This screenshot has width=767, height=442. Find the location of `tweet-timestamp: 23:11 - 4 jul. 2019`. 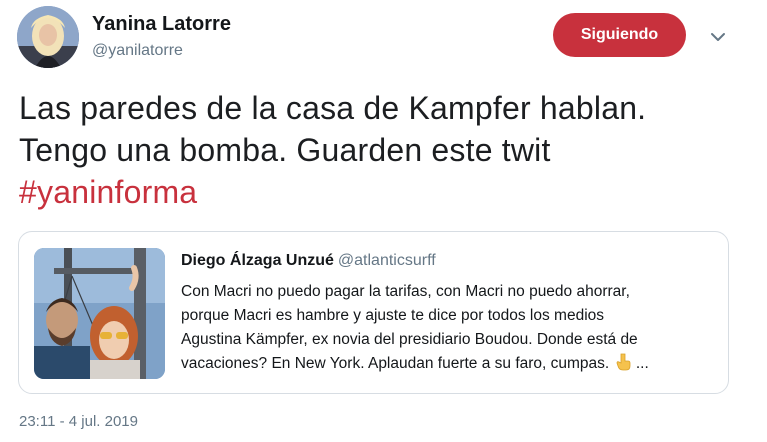

tweet-timestamp: 23:11 - 4 jul. 2019 is located at coordinates (78, 421).